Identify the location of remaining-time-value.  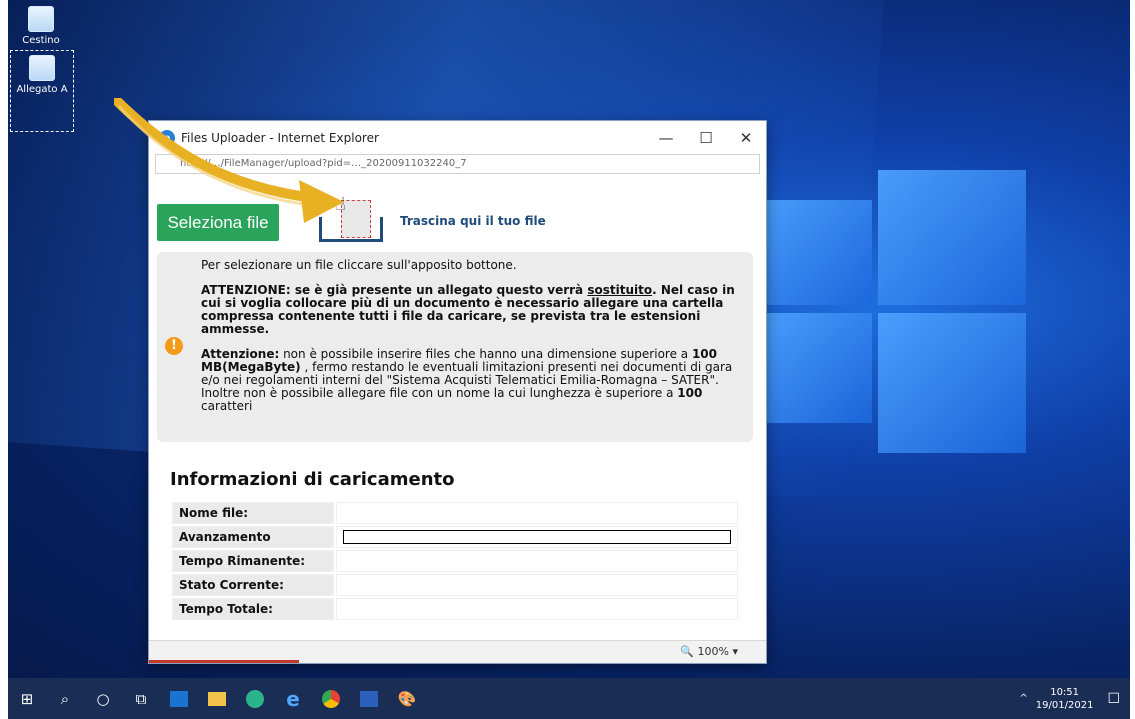
(537, 561).